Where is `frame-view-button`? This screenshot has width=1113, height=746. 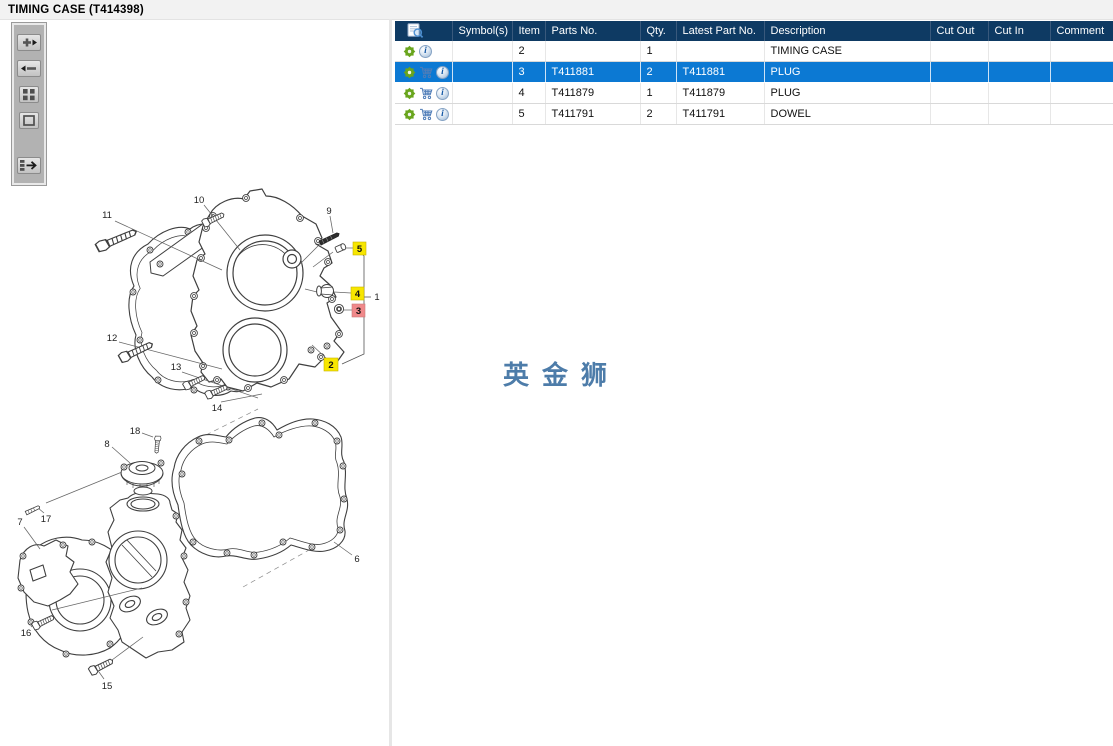 frame-view-button is located at coordinates (29, 120).